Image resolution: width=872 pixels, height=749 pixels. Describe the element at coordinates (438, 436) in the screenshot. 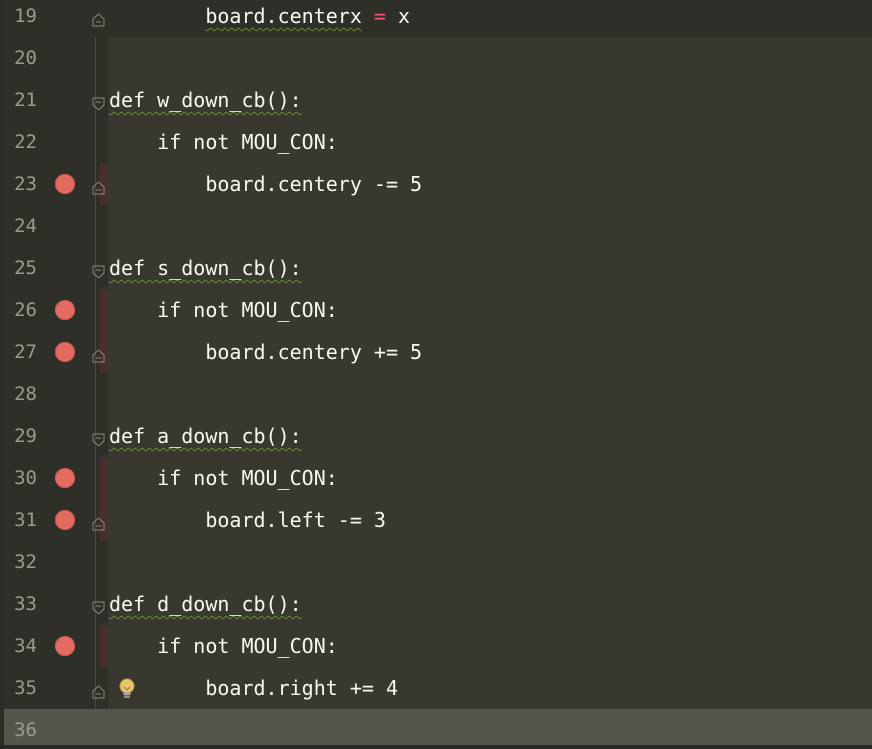

I see `code-line: 29 def a_down_cb():` at that location.